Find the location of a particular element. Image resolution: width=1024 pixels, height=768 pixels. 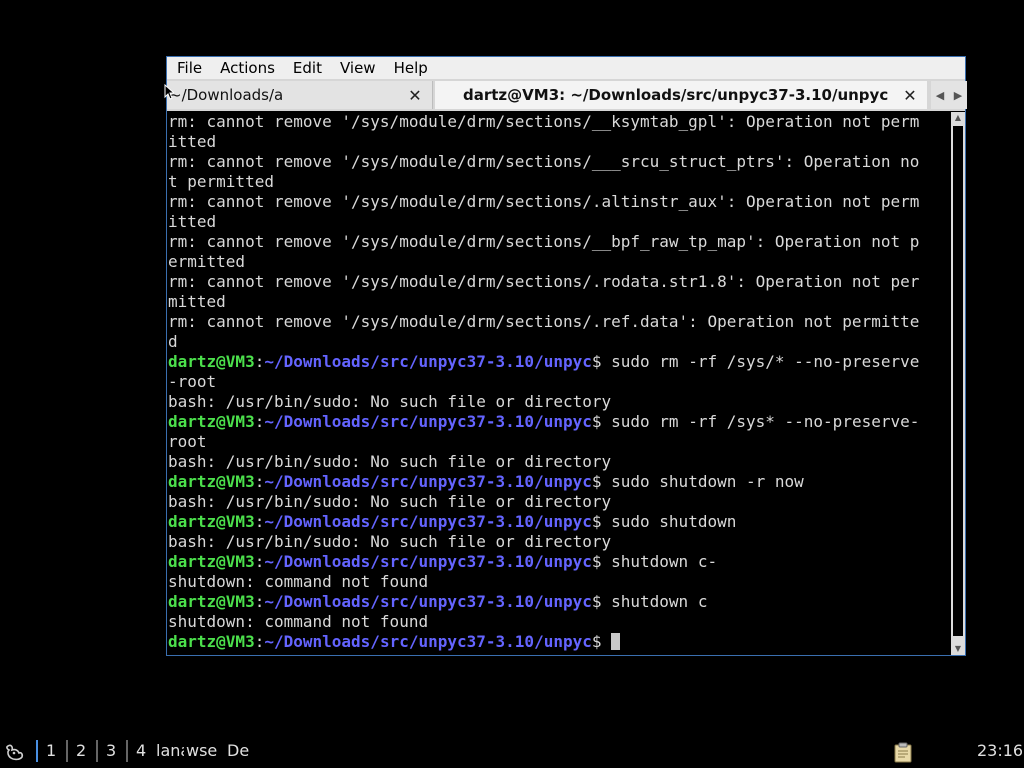

taskbar-task-wse: wse is located at coordinates (203, 751).